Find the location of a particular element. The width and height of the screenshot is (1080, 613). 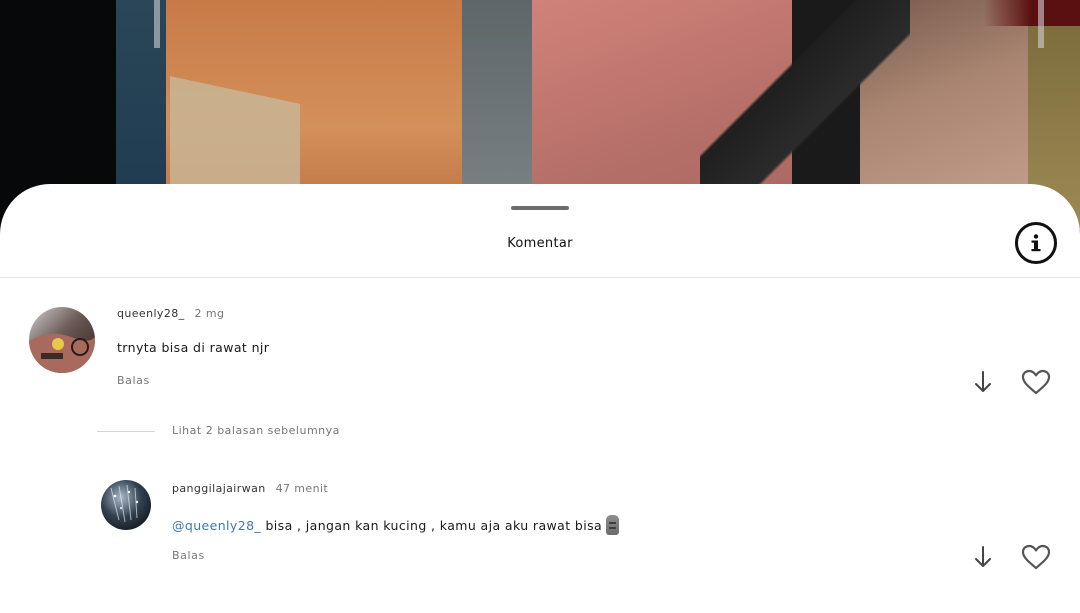

mention-link: @queenly28_ is located at coordinates (216, 525).